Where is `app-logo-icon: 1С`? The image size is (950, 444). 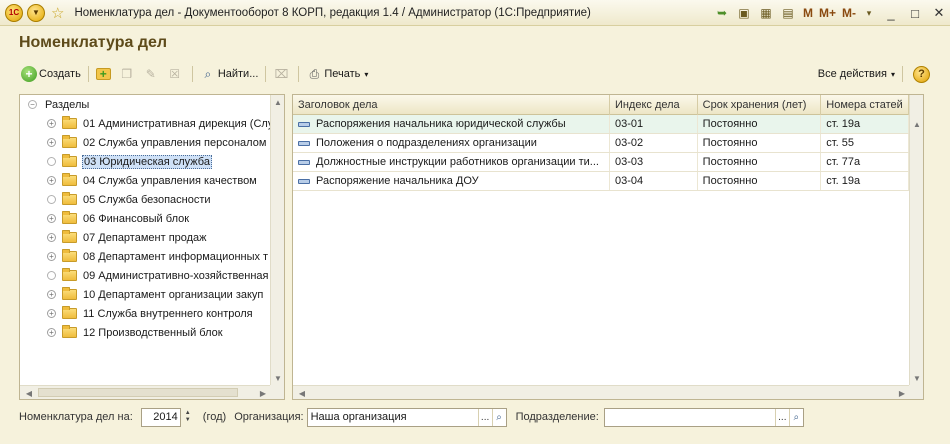 app-logo-icon: 1С is located at coordinates (14, 12).